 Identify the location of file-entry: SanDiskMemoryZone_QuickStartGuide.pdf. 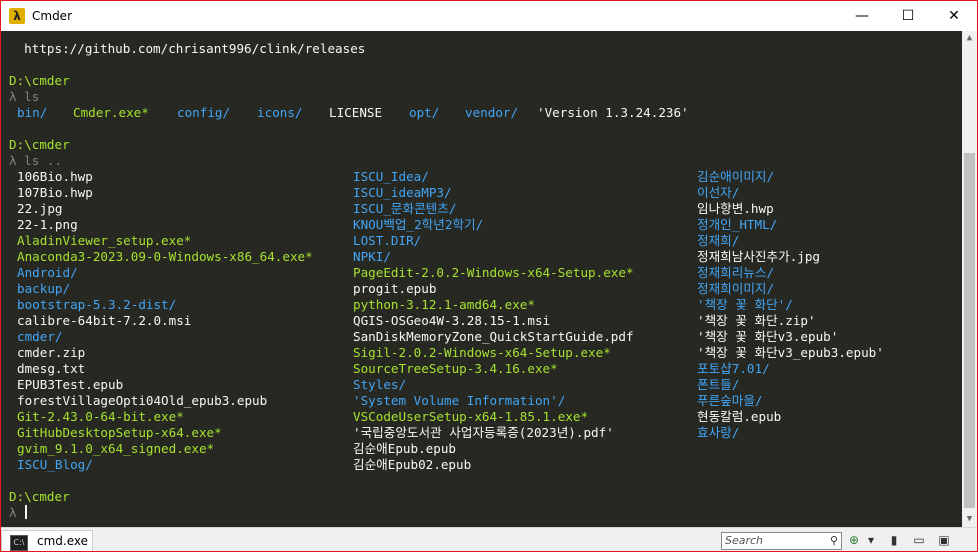
(493, 336).